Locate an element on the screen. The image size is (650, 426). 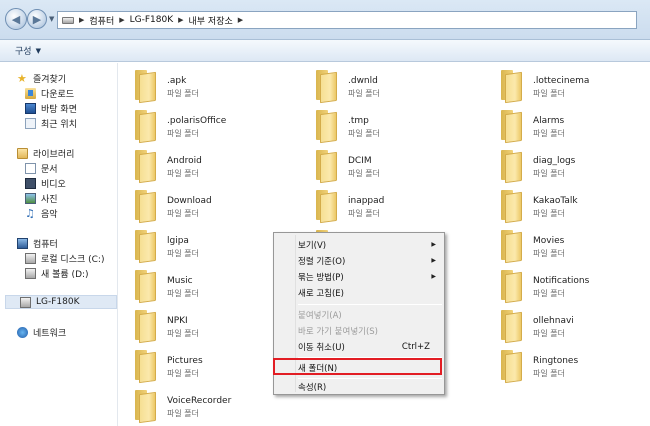
desktop-icon is located at coordinates (30, 108).